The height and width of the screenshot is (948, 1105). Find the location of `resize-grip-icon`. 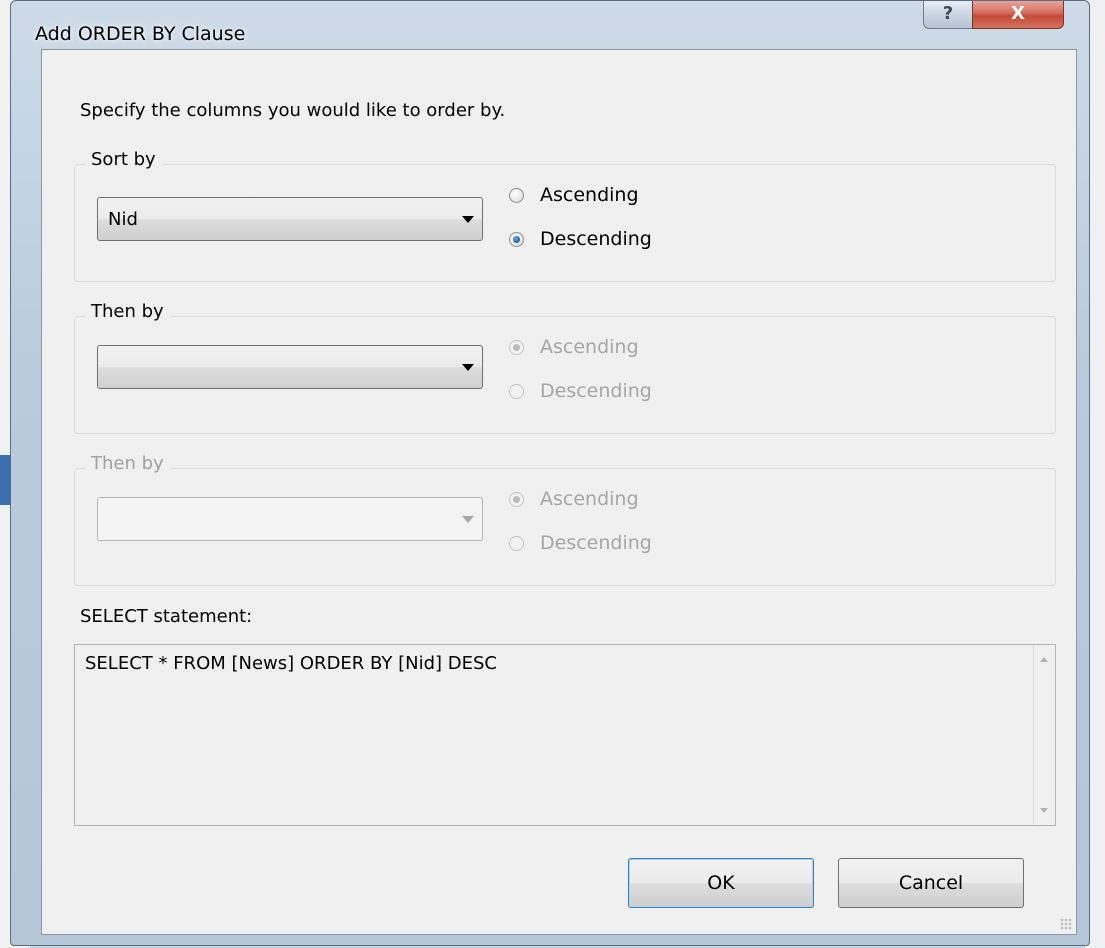

resize-grip-icon is located at coordinates (1066, 924).